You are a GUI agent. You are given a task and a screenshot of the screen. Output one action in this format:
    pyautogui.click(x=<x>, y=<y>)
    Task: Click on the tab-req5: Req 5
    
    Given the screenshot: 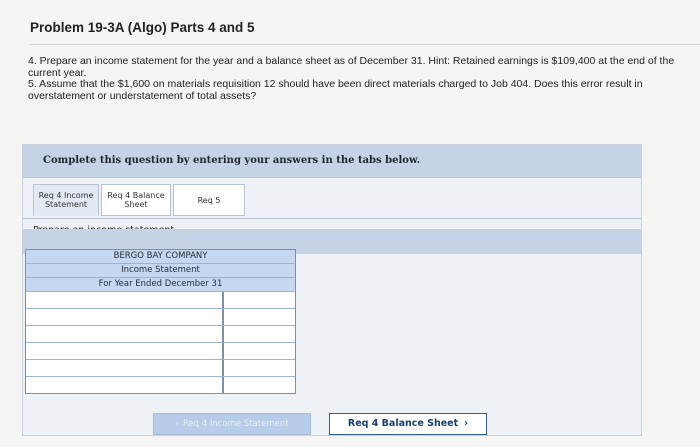 What is the action you would take?
    pyautogui.click(x=209, y=200)
    